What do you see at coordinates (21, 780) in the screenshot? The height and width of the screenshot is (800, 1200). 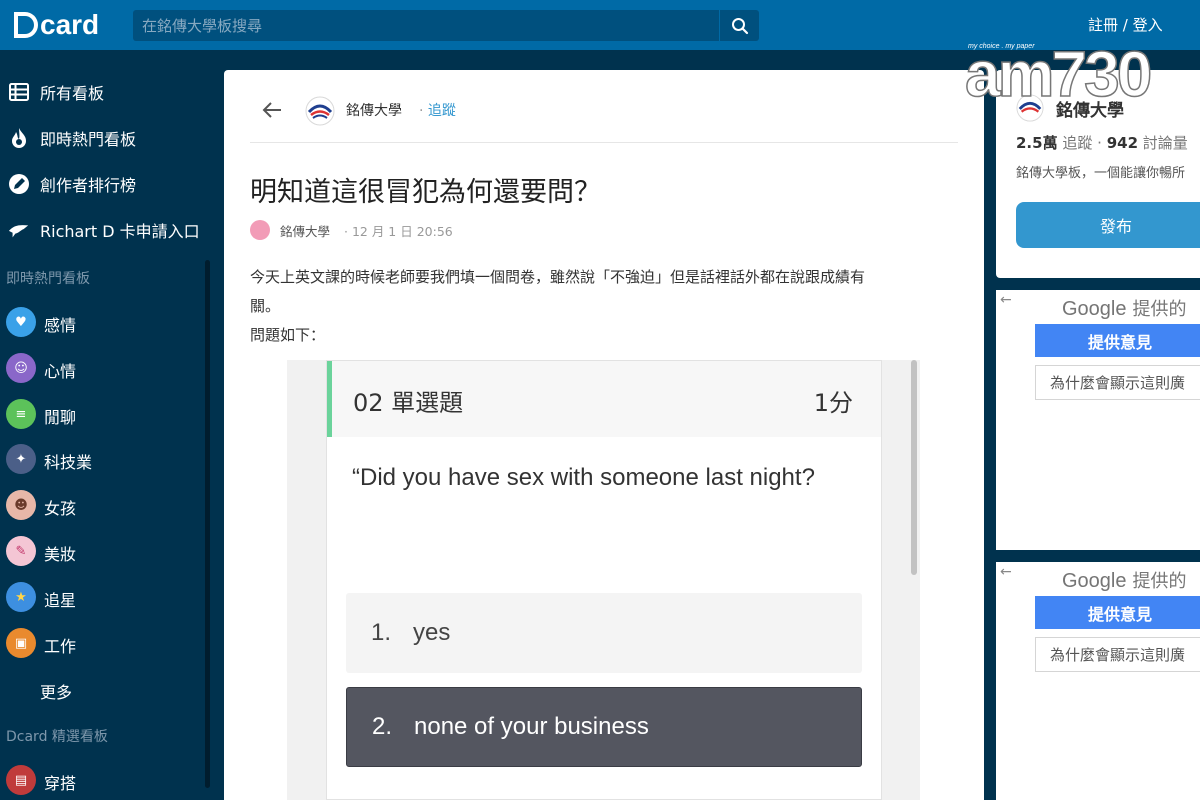 I see `outfit-board-avatar: ▤` at bounding box center [21, 780].